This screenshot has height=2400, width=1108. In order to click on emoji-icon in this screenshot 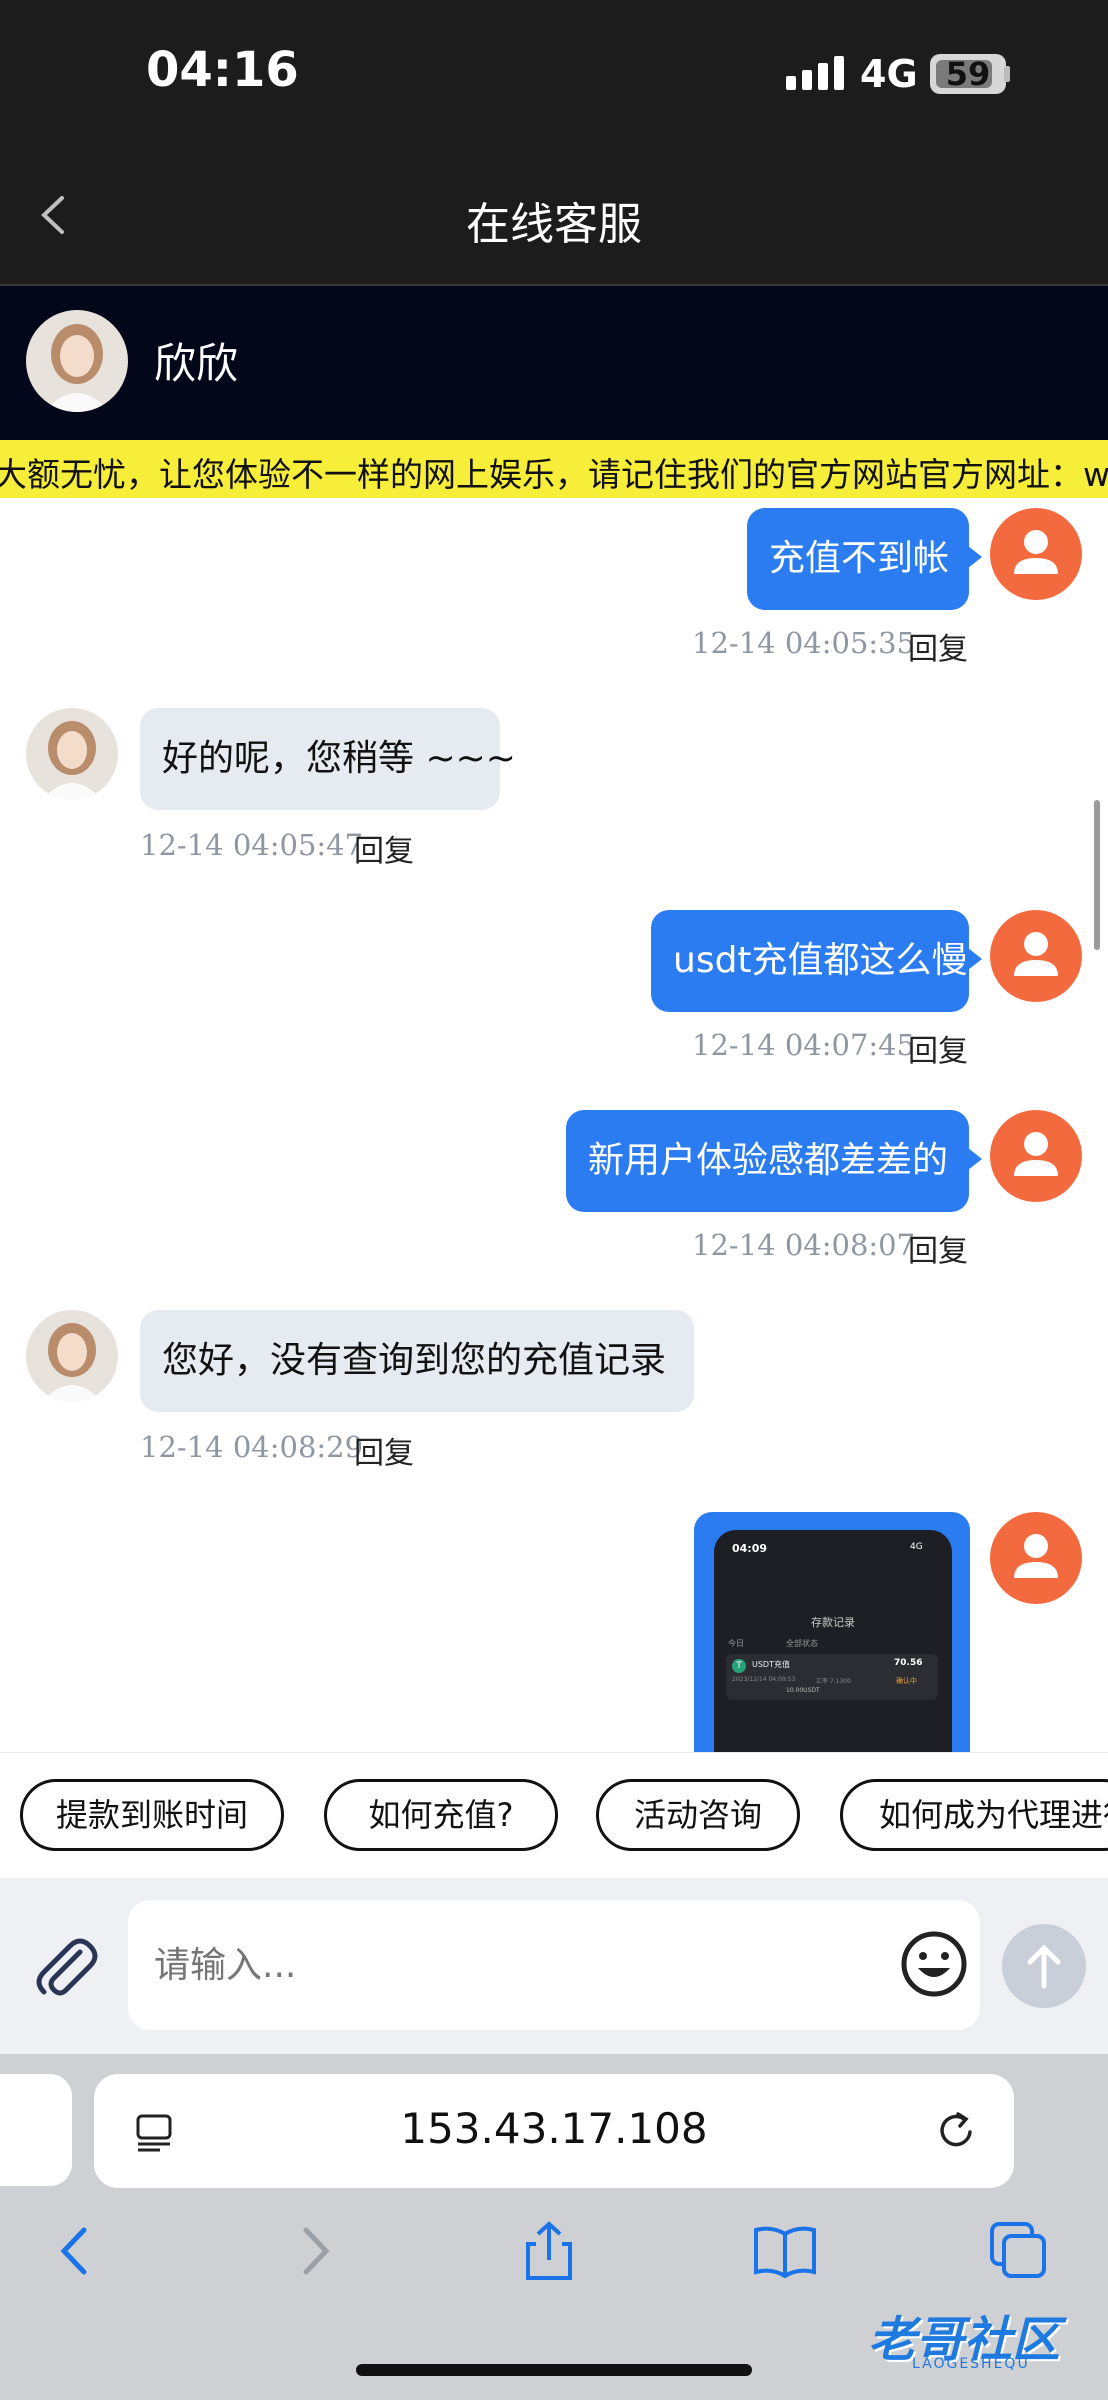, I will do `click(934, 1964)`.